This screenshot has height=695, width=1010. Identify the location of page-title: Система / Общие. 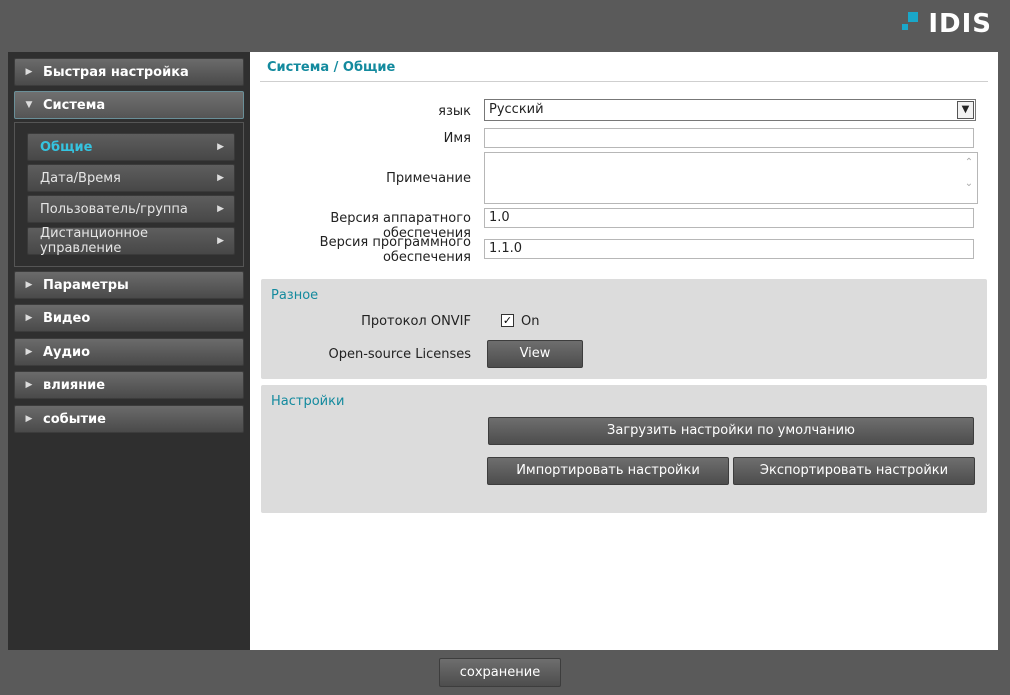
(331, 67).